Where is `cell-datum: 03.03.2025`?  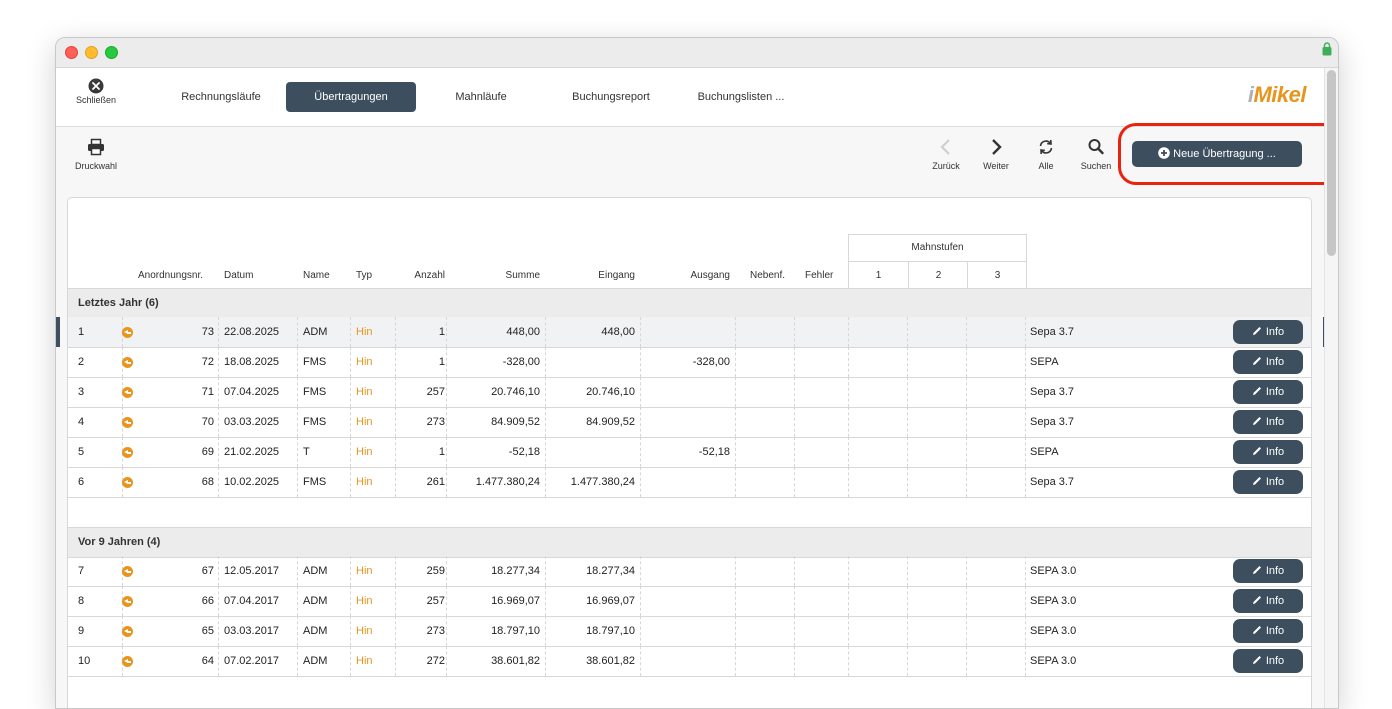 cell-datum: 03.03.2025 is located at coordinates (252, 422).